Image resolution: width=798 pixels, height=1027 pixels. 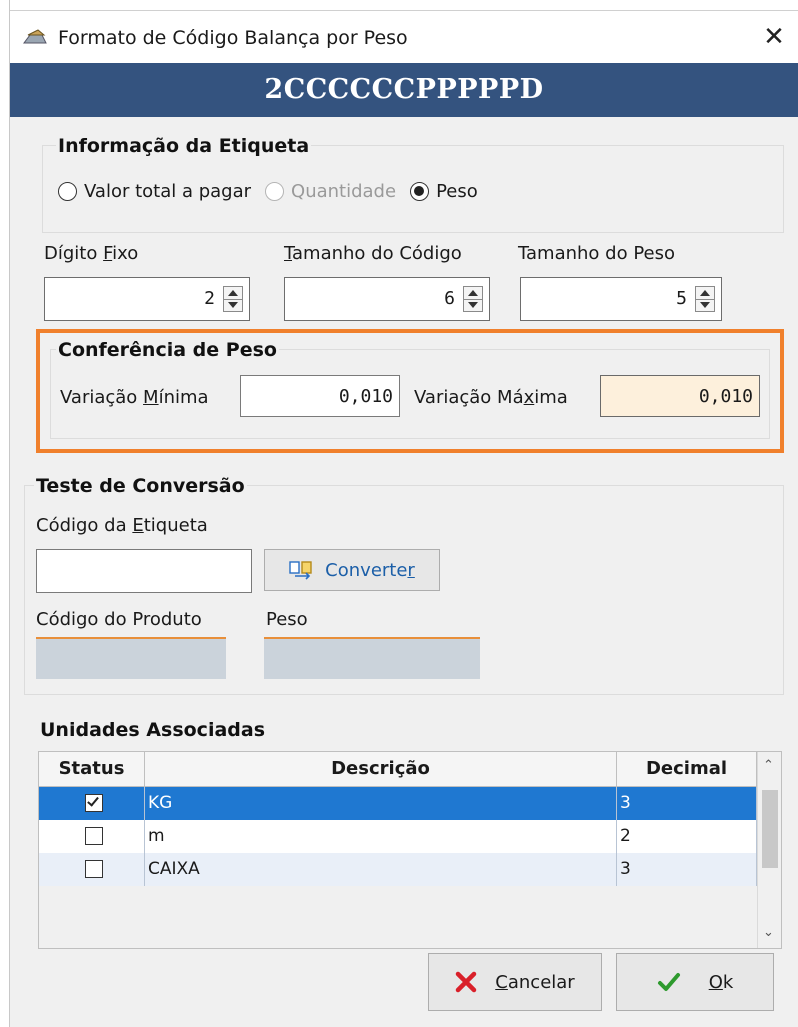 I want to click on peso-result-label: Peso, so click(x=287, y=619).